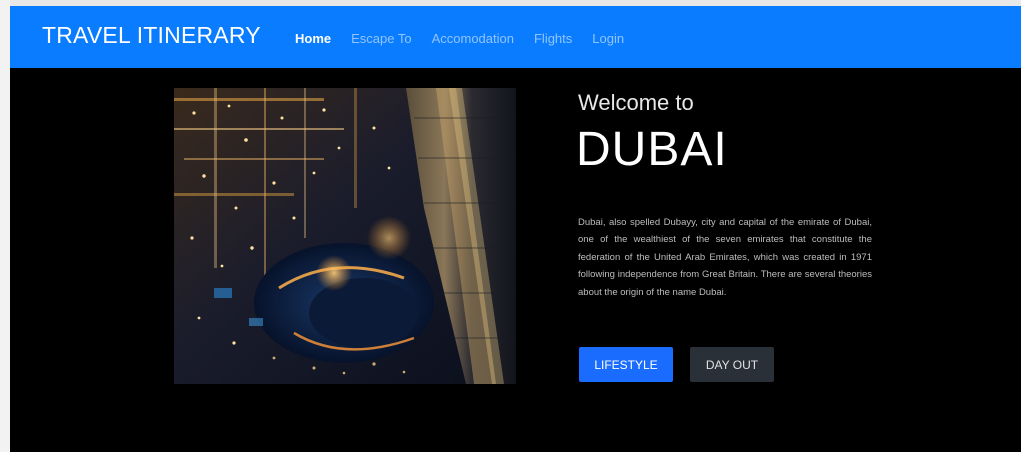  What do you see at coordinates (151, 35) in the screenshot?
I see `brand-title: TRAVEL ITINERARY` at bounding box center [151, 35].